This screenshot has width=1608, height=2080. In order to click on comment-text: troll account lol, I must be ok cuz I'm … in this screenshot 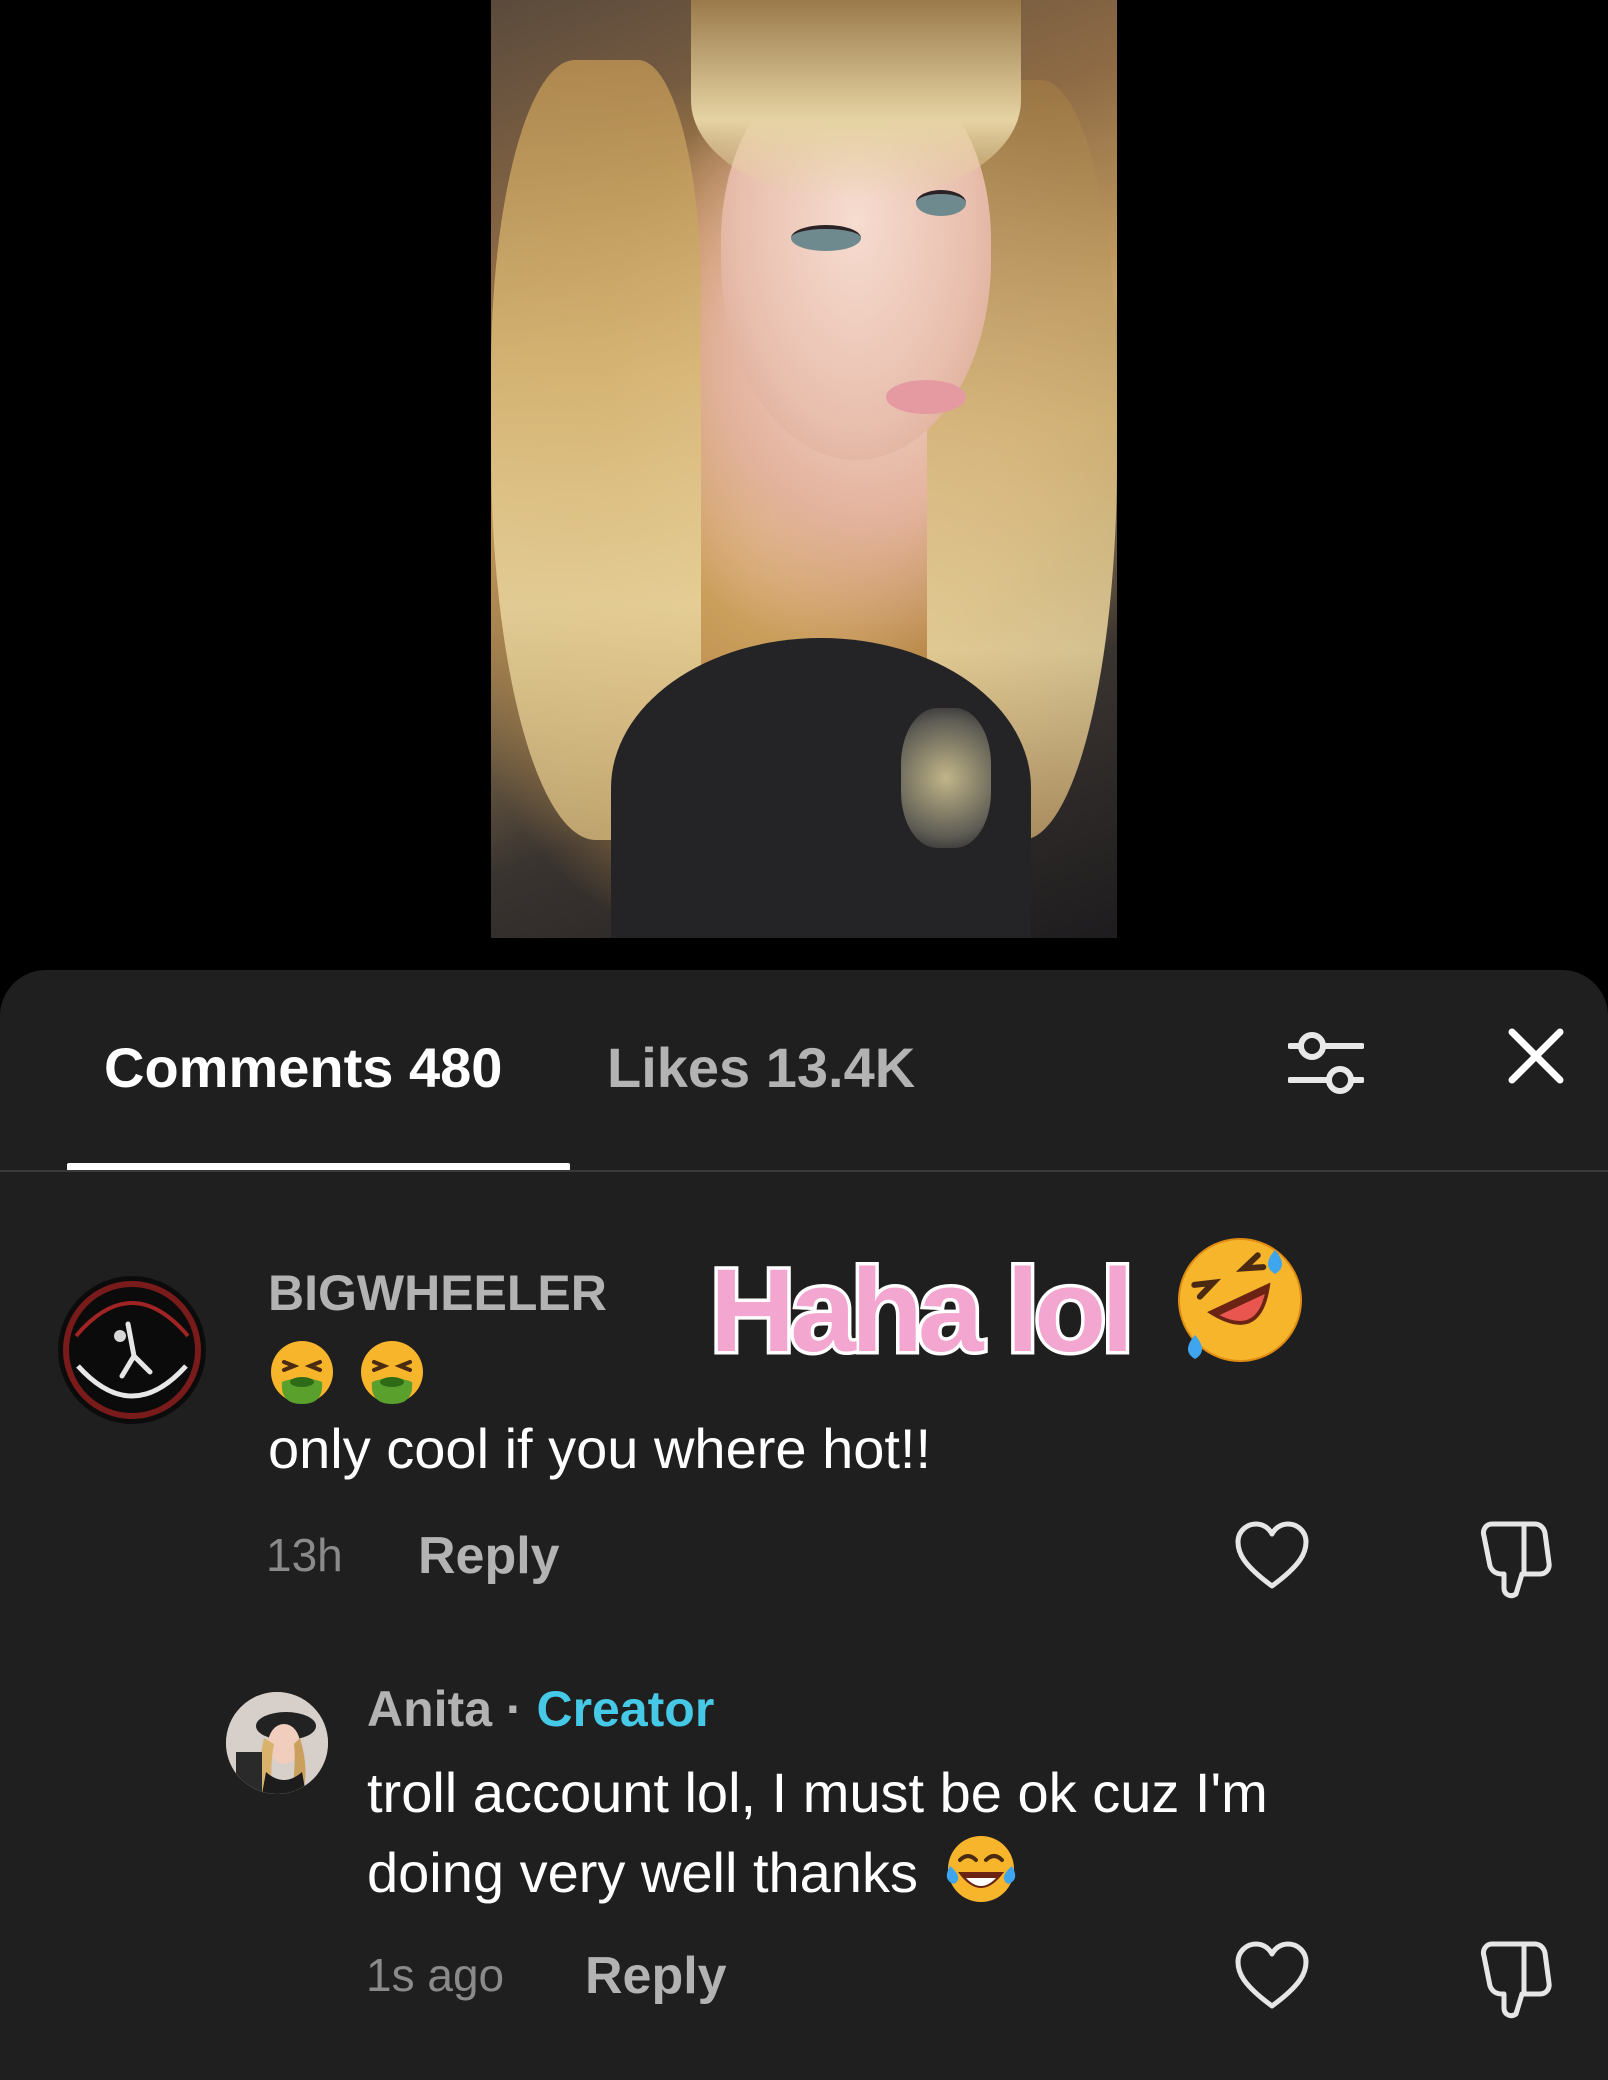, I will do `click(947, 1833)`.